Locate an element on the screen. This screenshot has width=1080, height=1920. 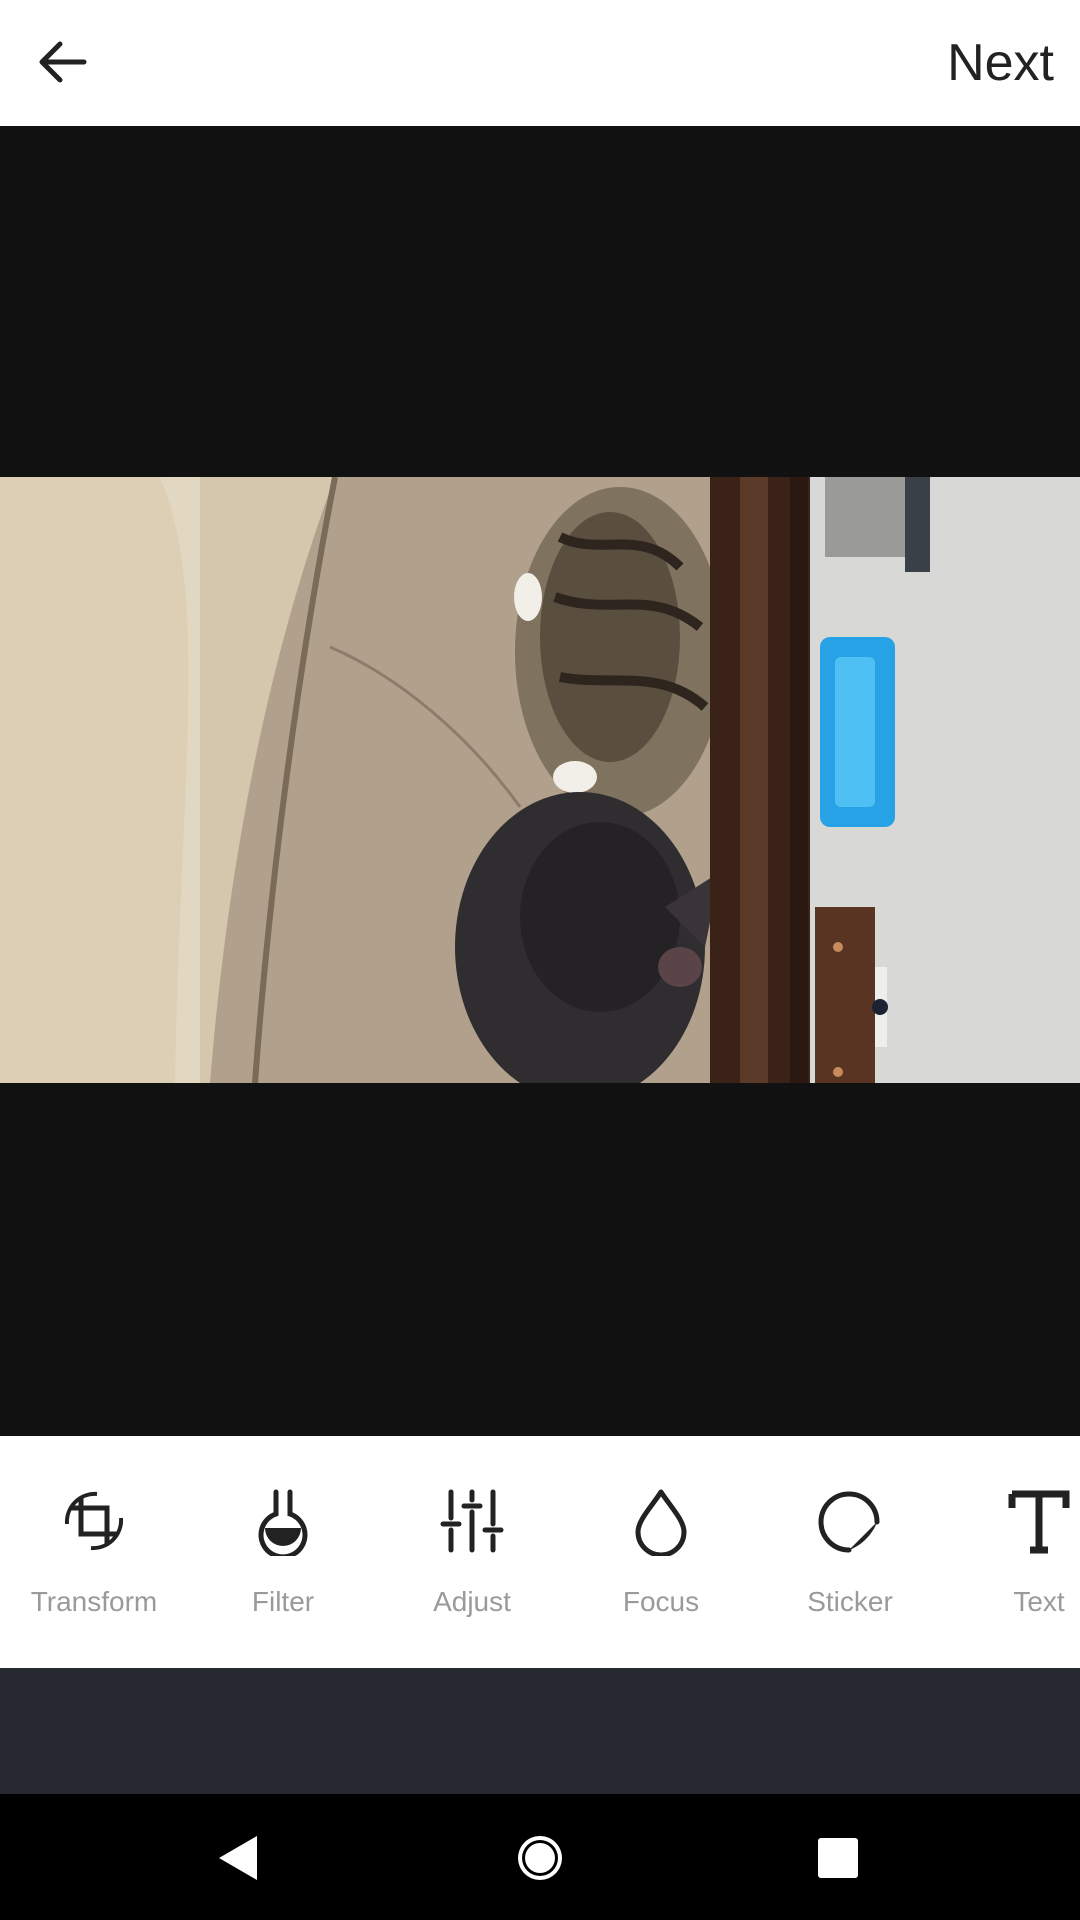
nav-home-button is located at coordinates (540, 1858).